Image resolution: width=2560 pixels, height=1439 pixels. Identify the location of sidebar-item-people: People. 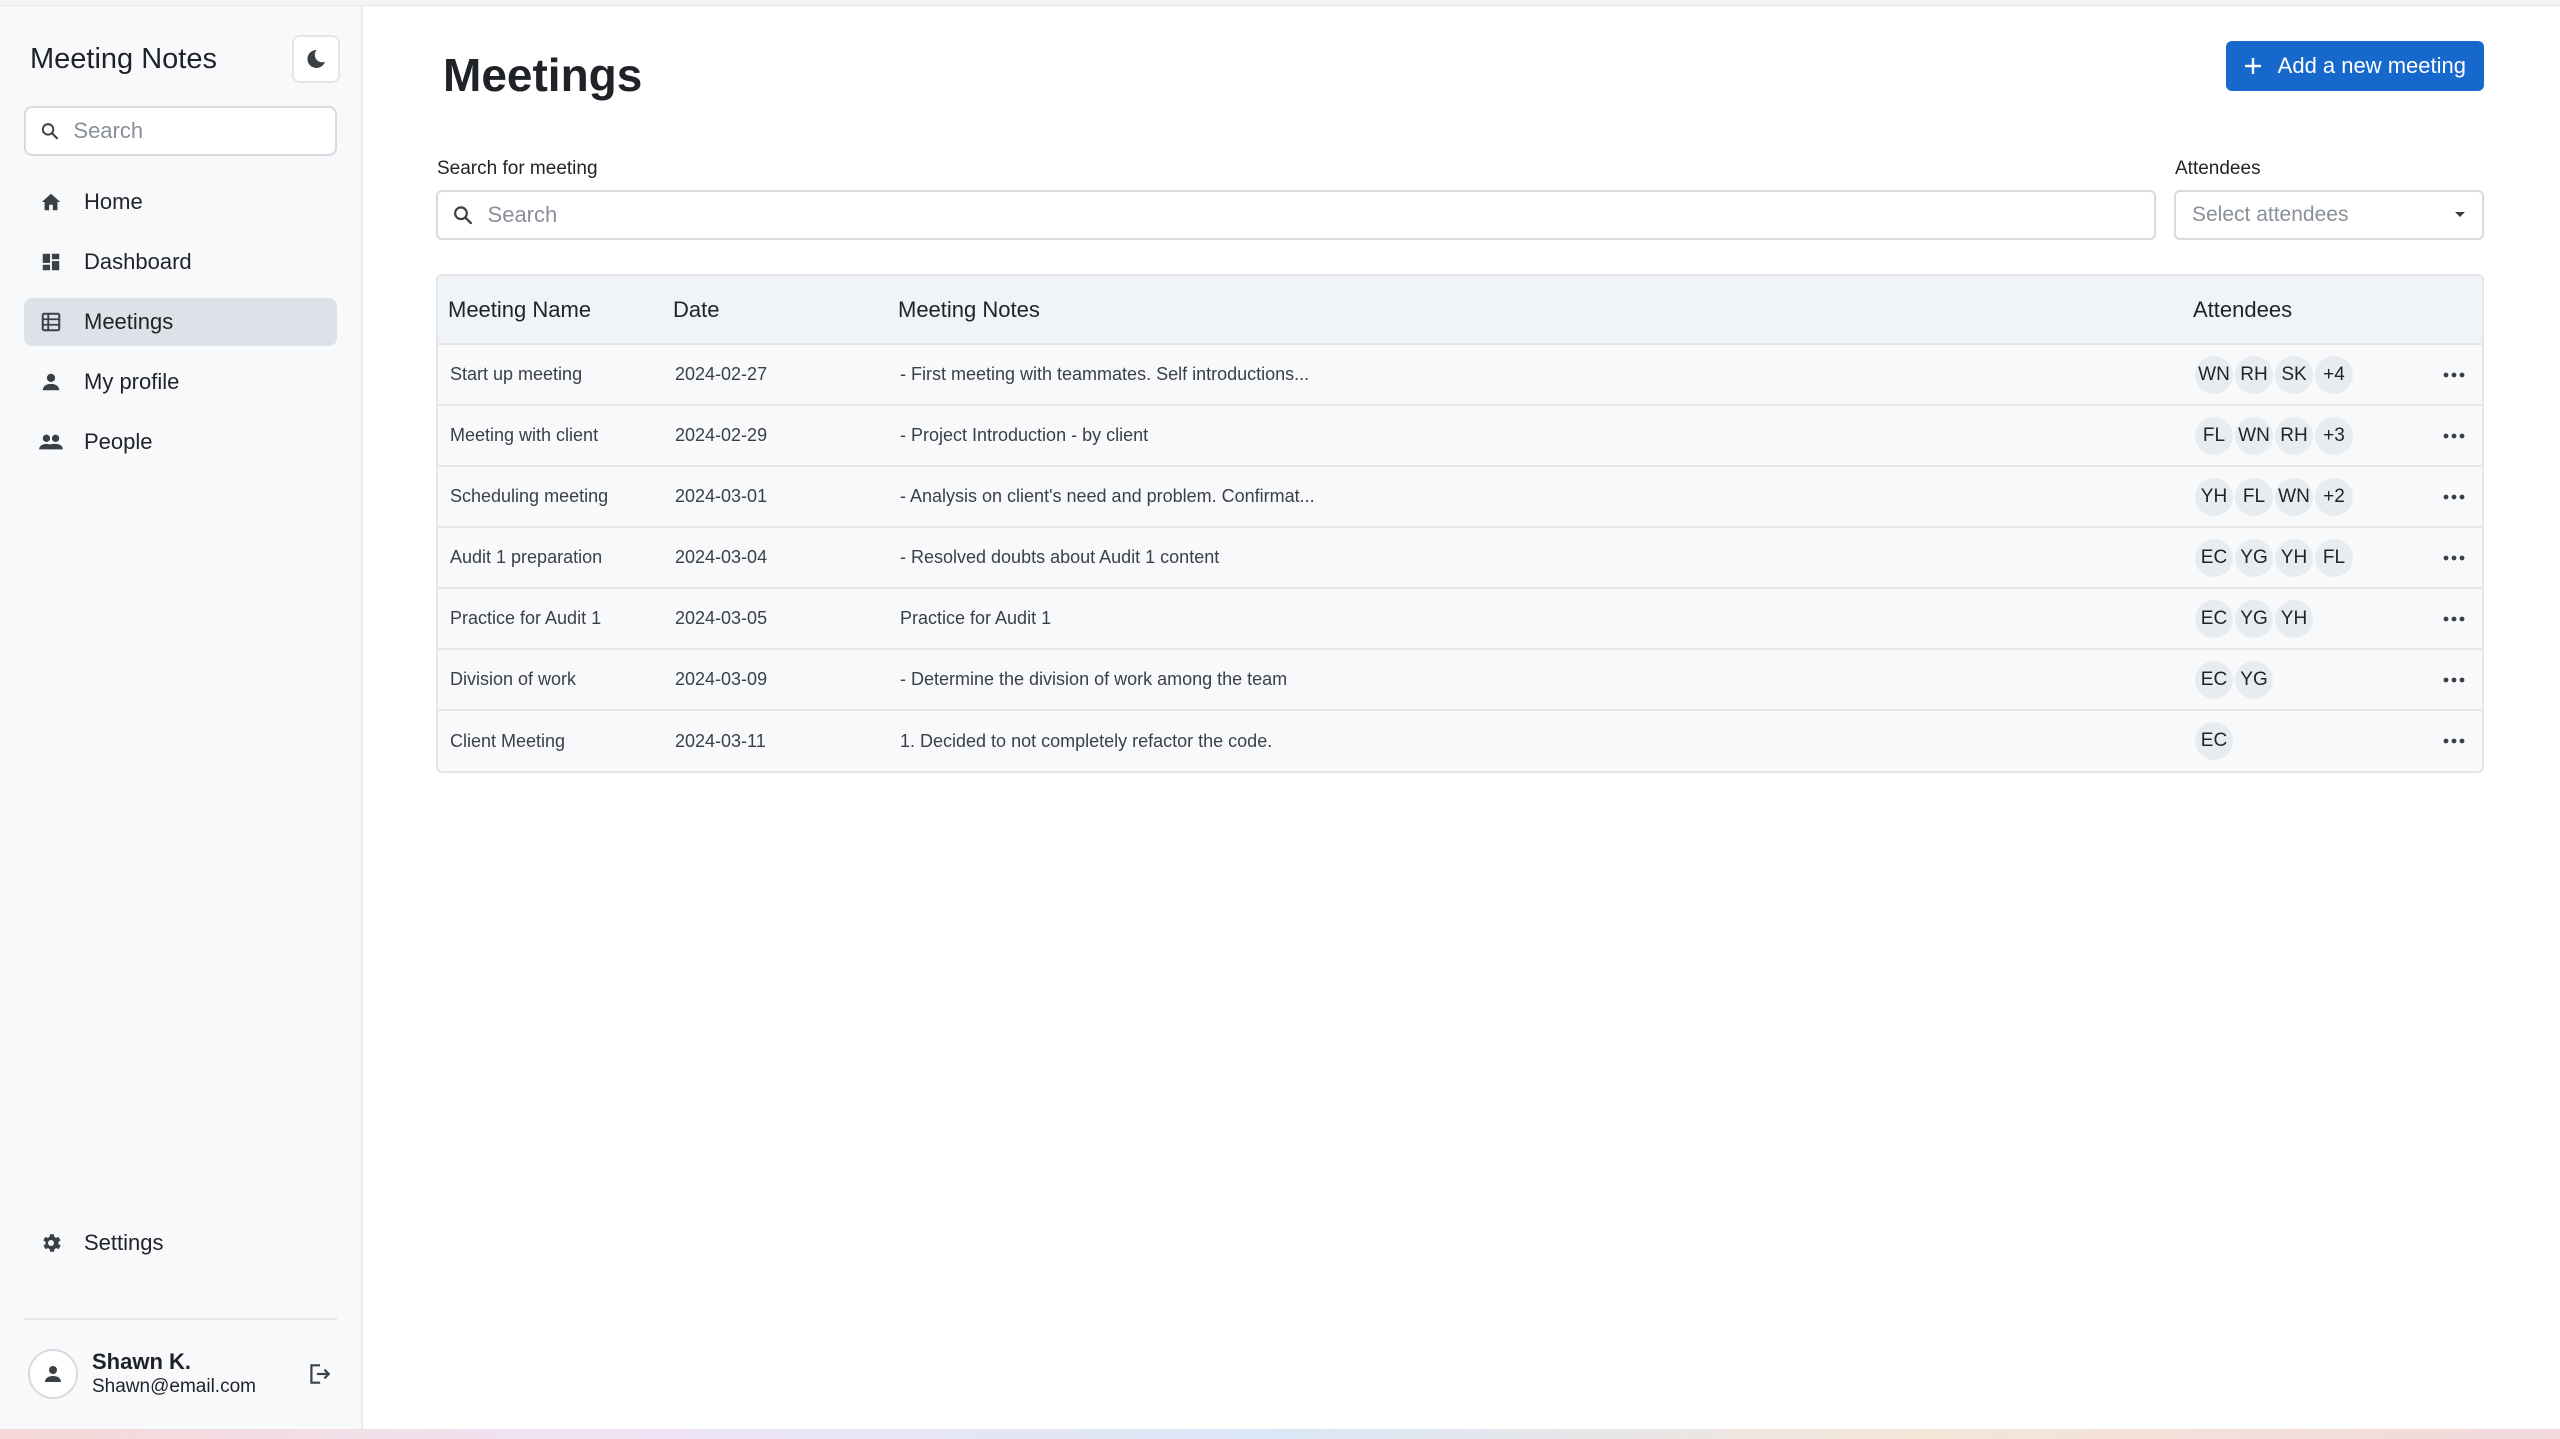
(180, 442).